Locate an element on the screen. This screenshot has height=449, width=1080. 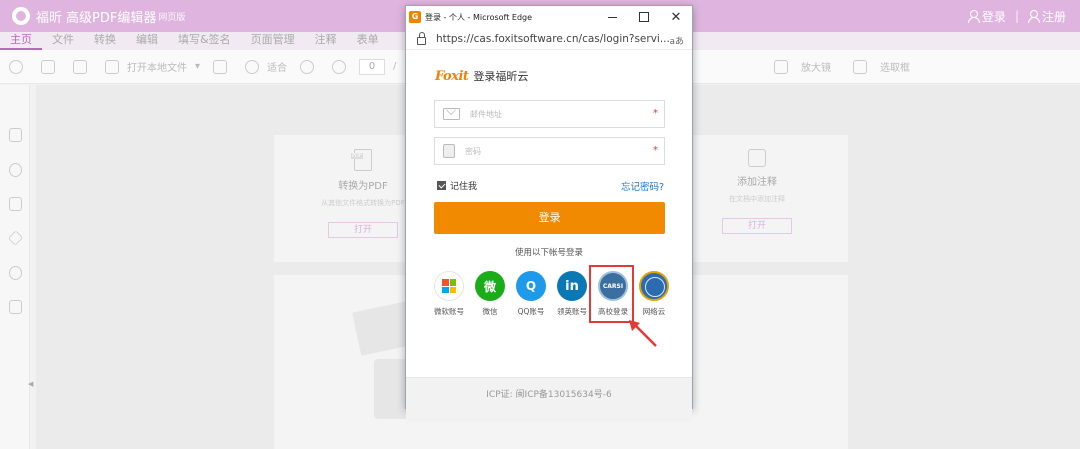
globe-icon is located at coordinates (654, 286).